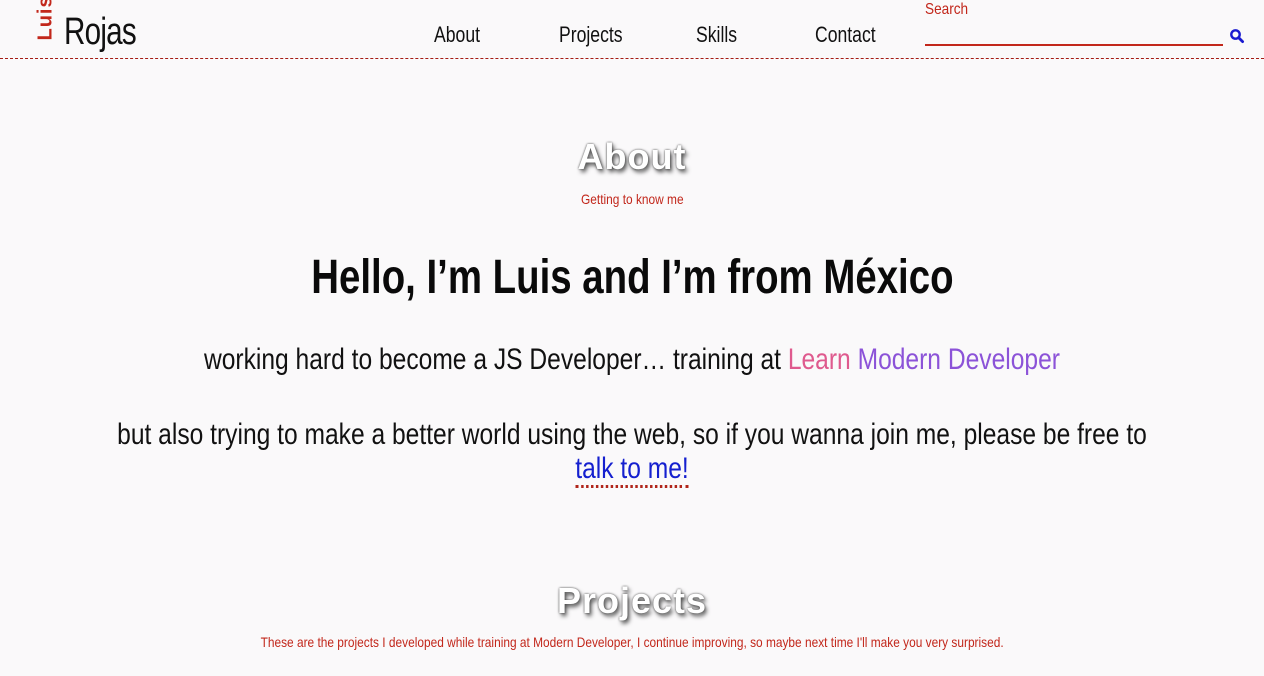 This screenshot has height=676, width=1264. Describe the element at coordinates (947, 9) in the screenshot. I see `search-label: Search` at that location.